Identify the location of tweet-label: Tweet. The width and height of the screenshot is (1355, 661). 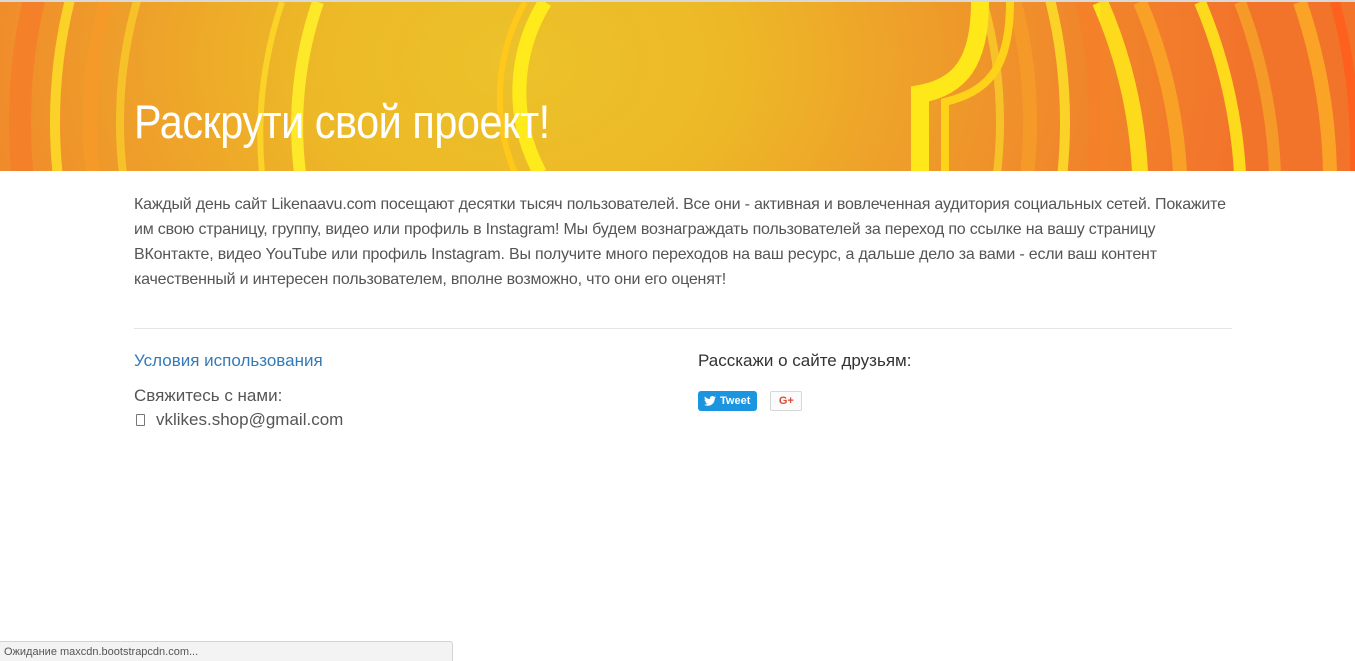
(735, 401).